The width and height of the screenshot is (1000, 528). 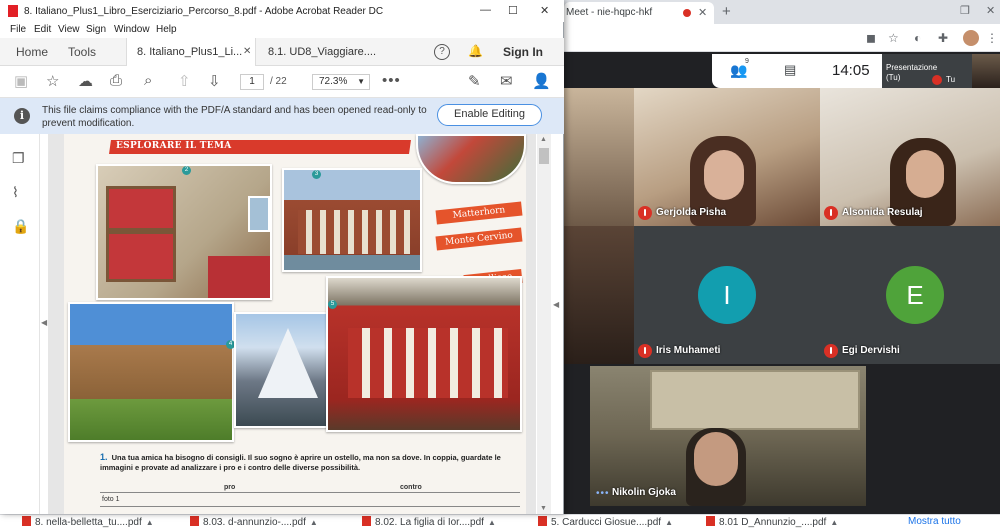 I want to click on sign-pen-icon: ✎, so click(x=474, y=81).